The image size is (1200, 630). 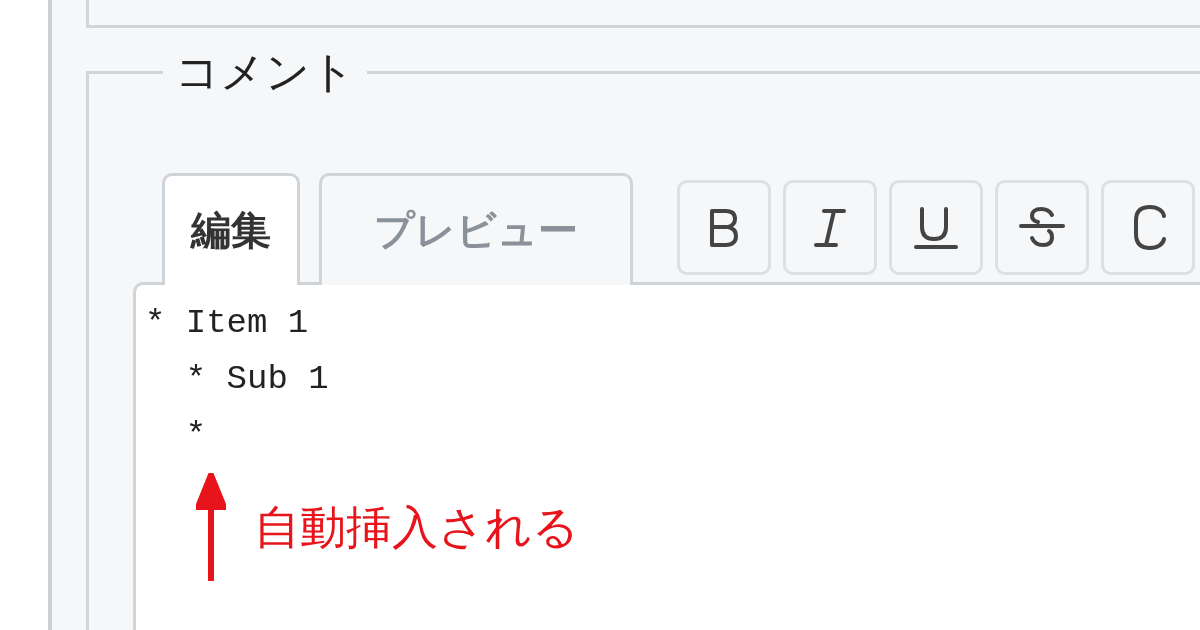 What do you see at coordinates (1042, 227) in the screenshot?
I see `strikethrough-button` at bounding box center [1042, 227].